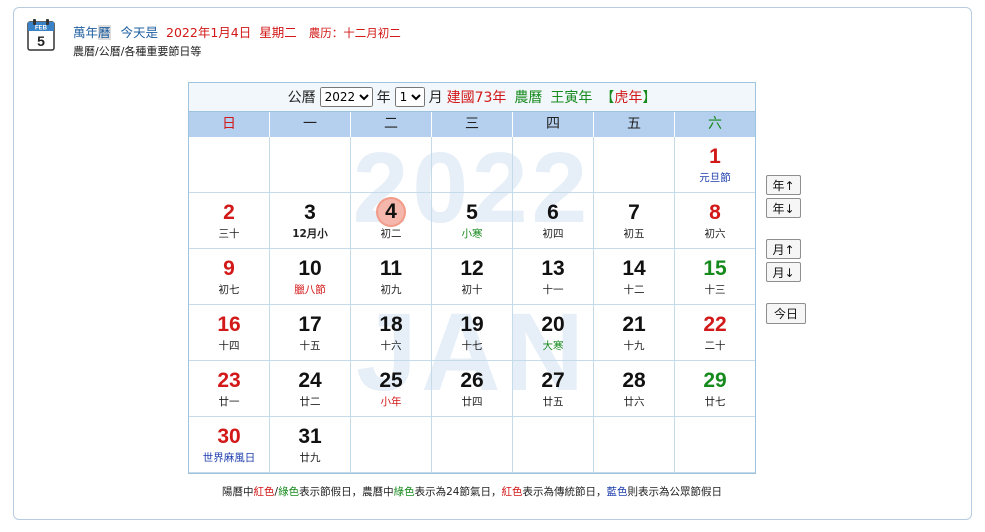  I want to click on day-cell: 8 初六, so click(715, 221).